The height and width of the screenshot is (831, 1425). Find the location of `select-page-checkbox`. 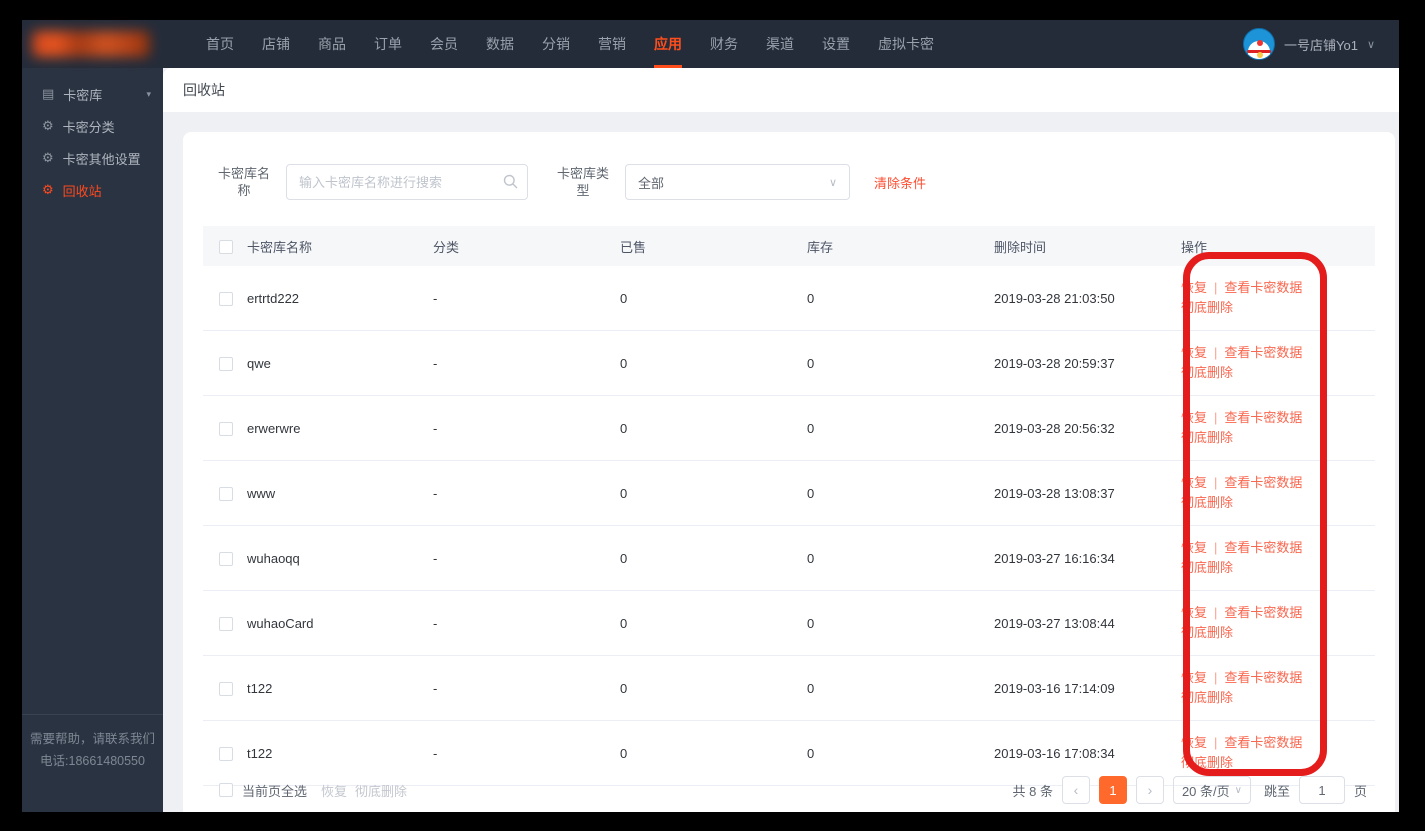

select-page-checkbox is located at coordinates (226, 790).